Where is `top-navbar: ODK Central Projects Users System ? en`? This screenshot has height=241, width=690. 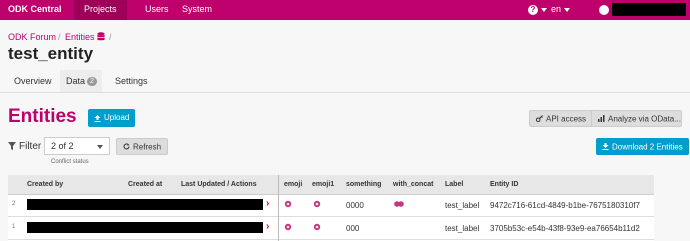
top-navbar: ODK Central Projects Users System ? en is located at coordinates (345, 10).